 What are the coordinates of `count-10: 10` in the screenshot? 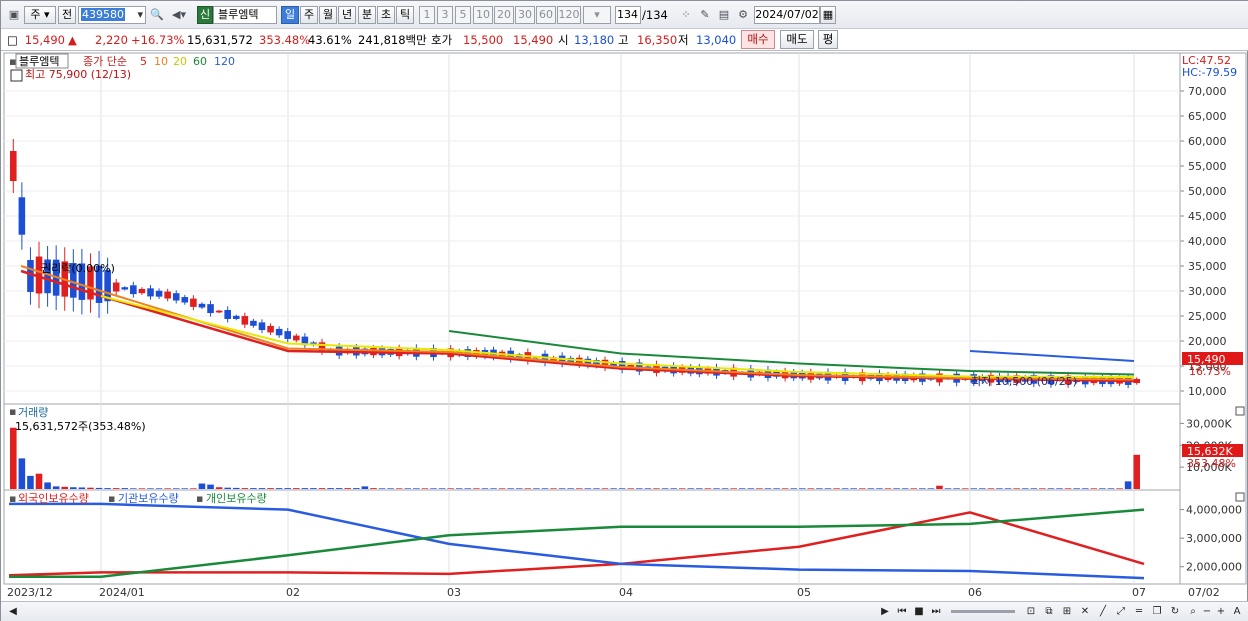 It's located at (483, 15).